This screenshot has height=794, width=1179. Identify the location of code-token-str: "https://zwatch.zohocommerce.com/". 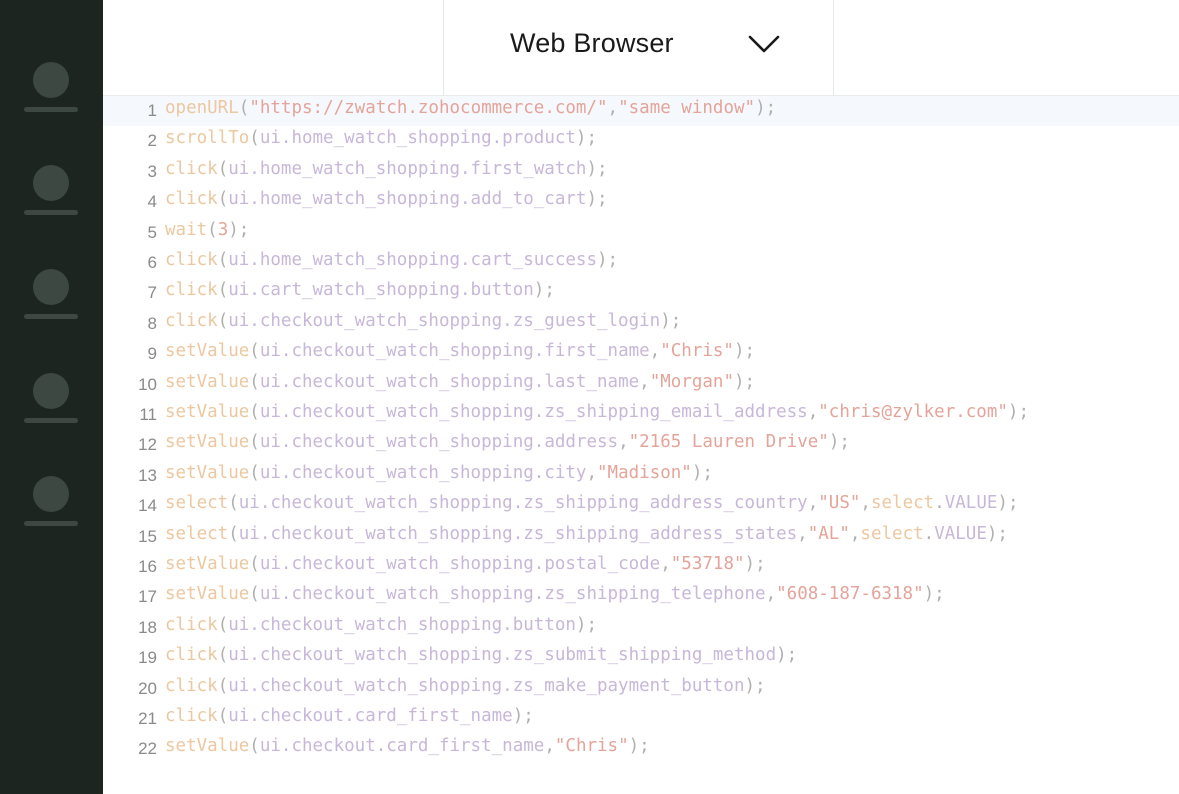
(428, 108).